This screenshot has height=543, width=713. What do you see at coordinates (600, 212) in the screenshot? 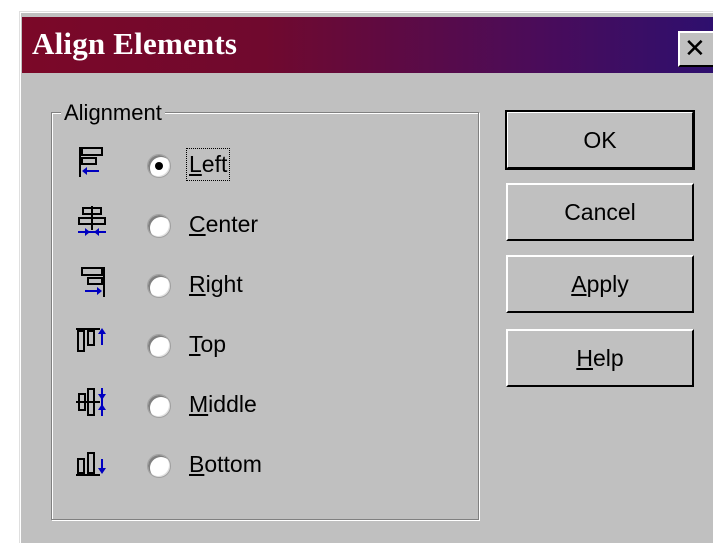
I see `cancel-button: Cancel` at bounding box center [600, 212].